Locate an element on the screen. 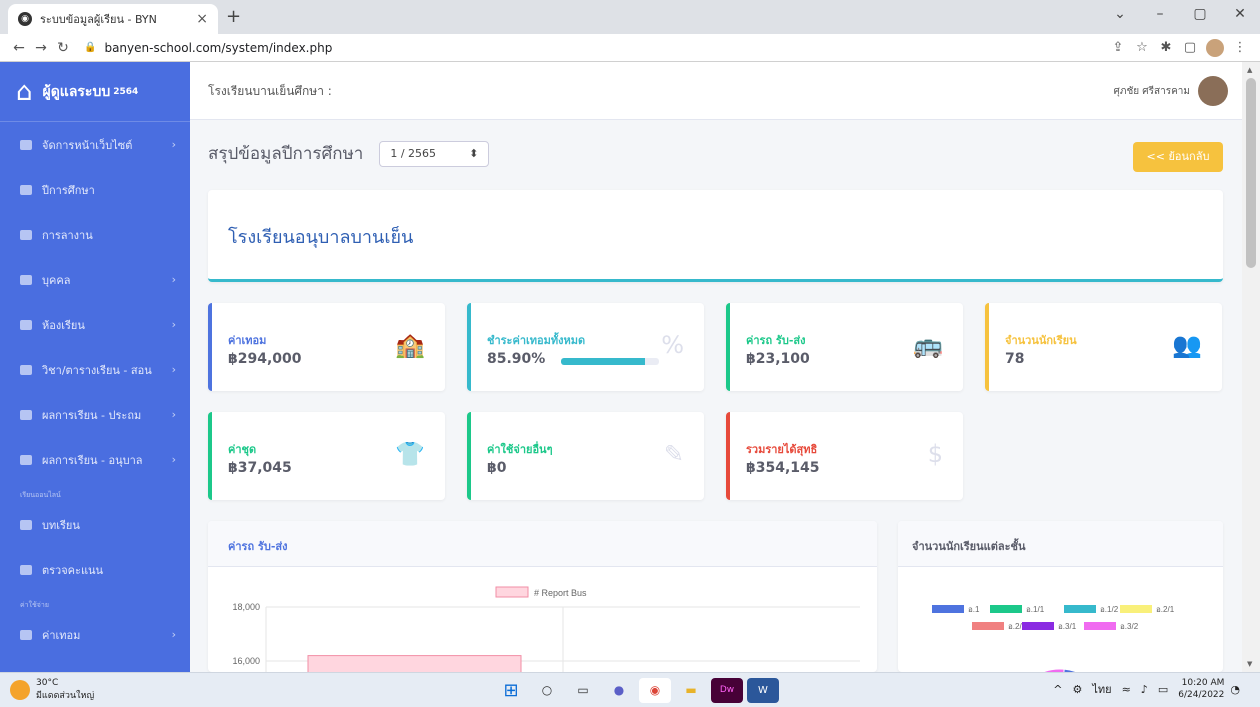 The width and height of the screenshot is (1260, 707). tab-title: ระบบข้อมูลผู้เรียน - BYN is located at coordinates (98, 19).